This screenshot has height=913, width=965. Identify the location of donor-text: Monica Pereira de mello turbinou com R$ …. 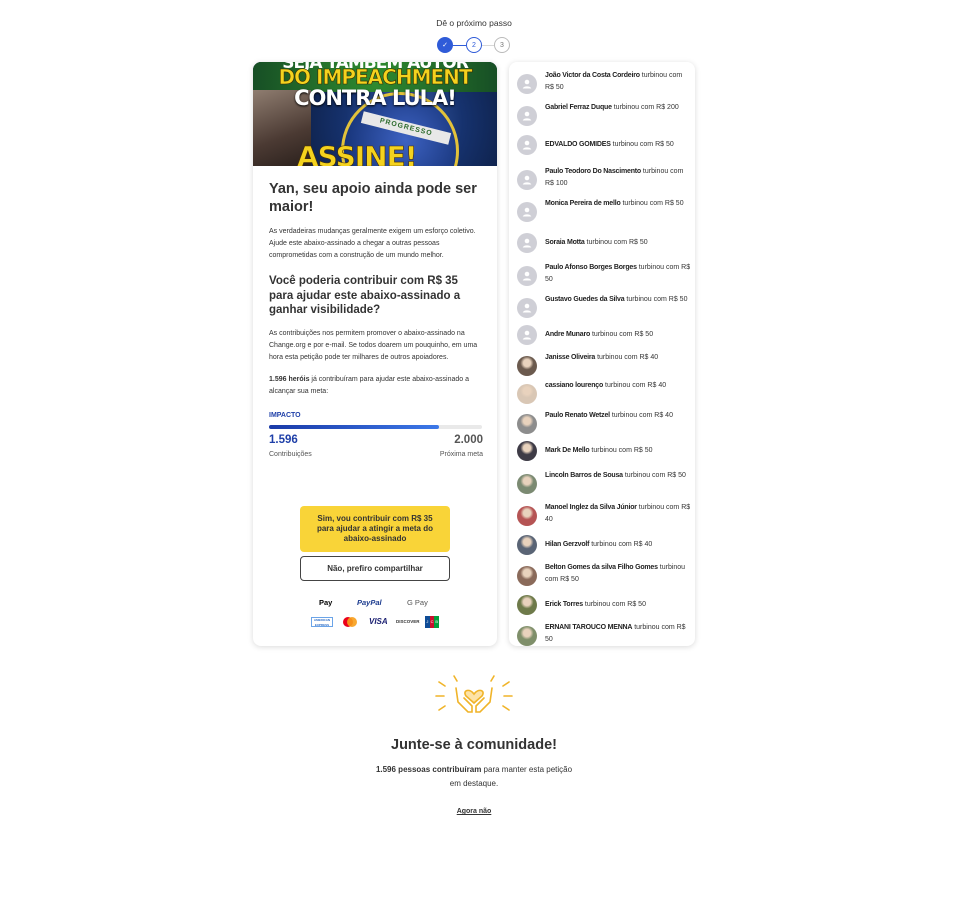
(618, 204).